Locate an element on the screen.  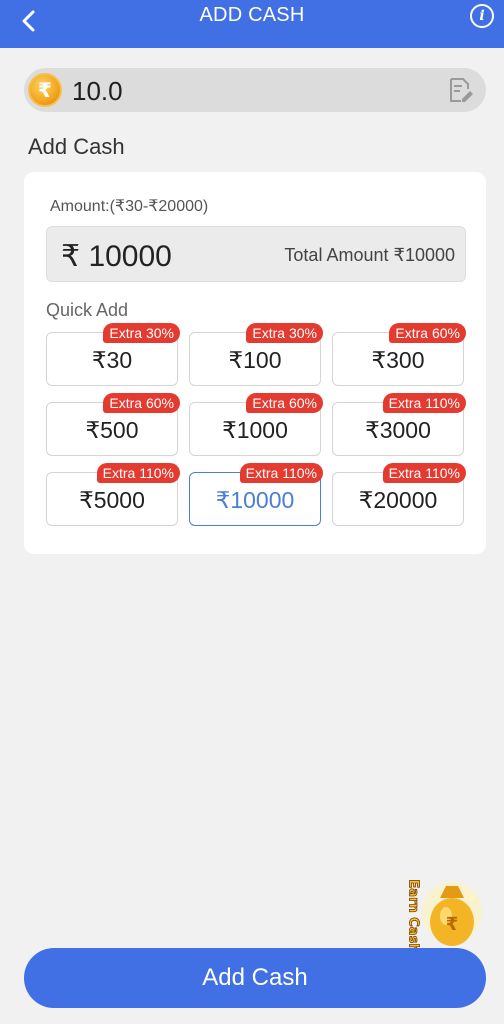
app-header: ADD CASH i is located at coordinates (252, 24).